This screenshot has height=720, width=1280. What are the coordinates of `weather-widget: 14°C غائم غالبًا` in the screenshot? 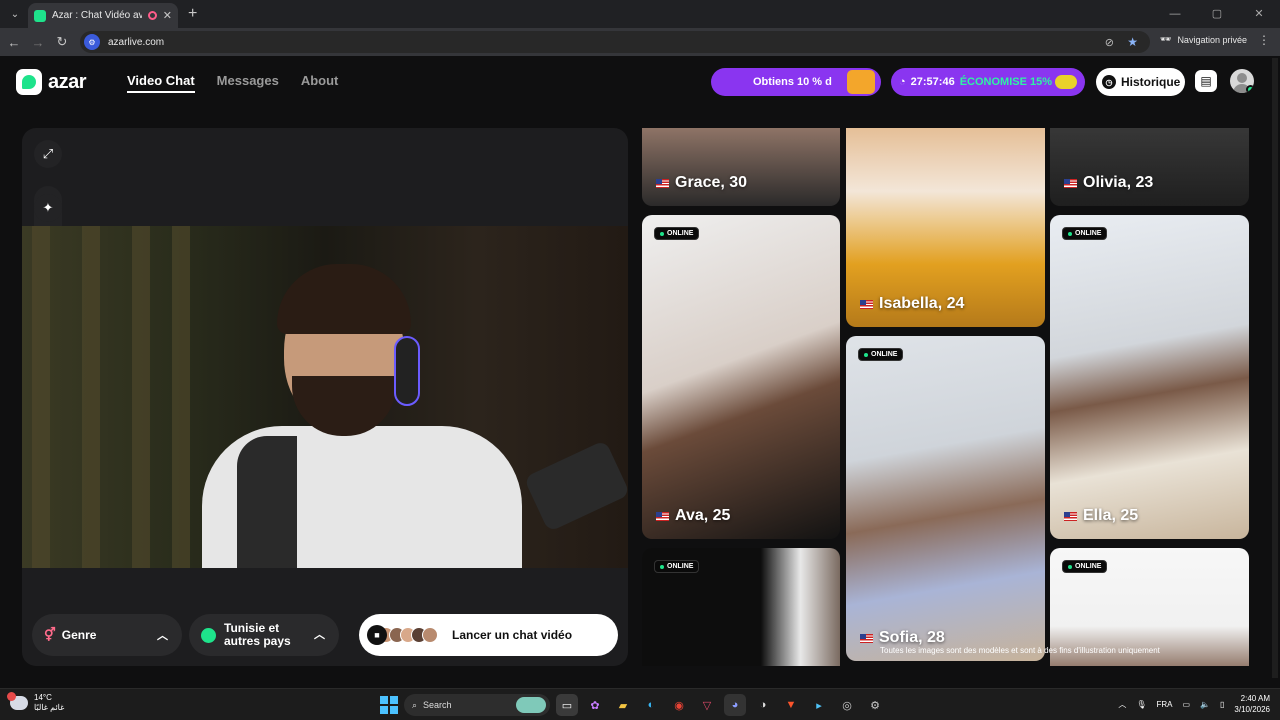 It's located at (36, 702).